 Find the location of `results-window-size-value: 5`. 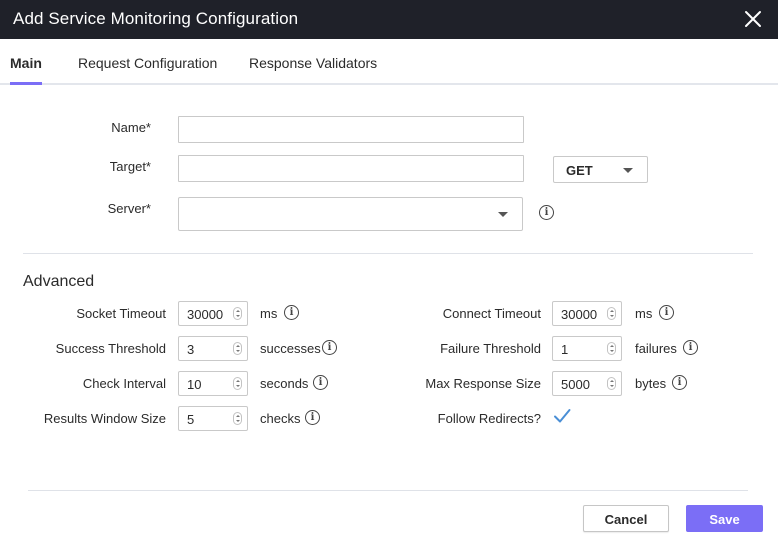

results-window-size-value: 5 is located at coordinates (191, 419).